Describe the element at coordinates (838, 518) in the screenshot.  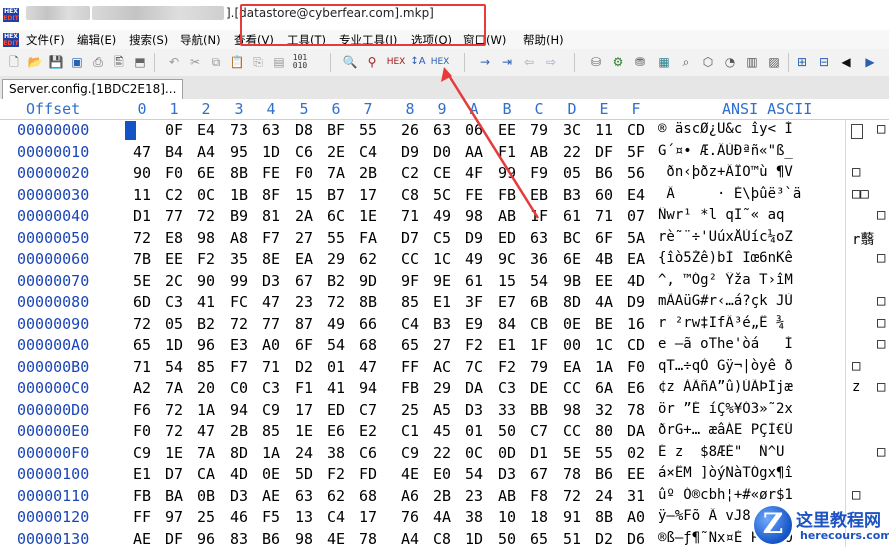
I see `watermark-title: 这里教程网` at that location.